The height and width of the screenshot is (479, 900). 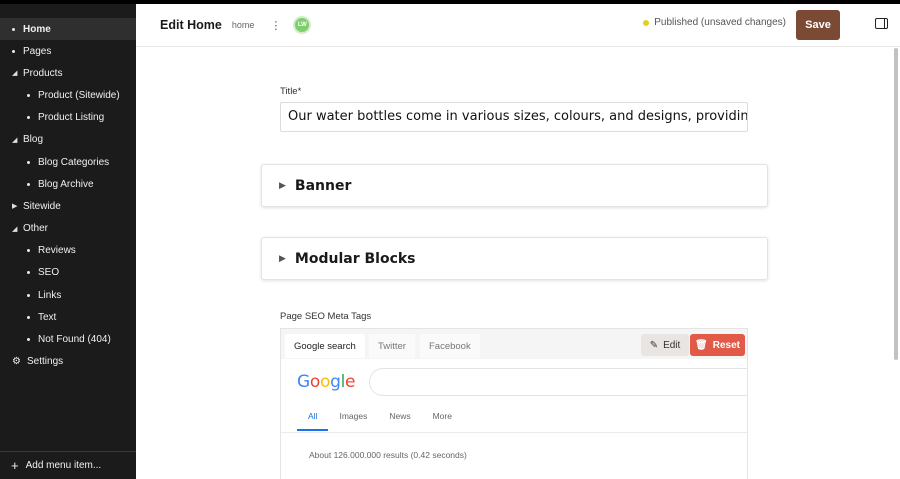 I want to click on google-tab-news: News, so click(x=400, y=416).